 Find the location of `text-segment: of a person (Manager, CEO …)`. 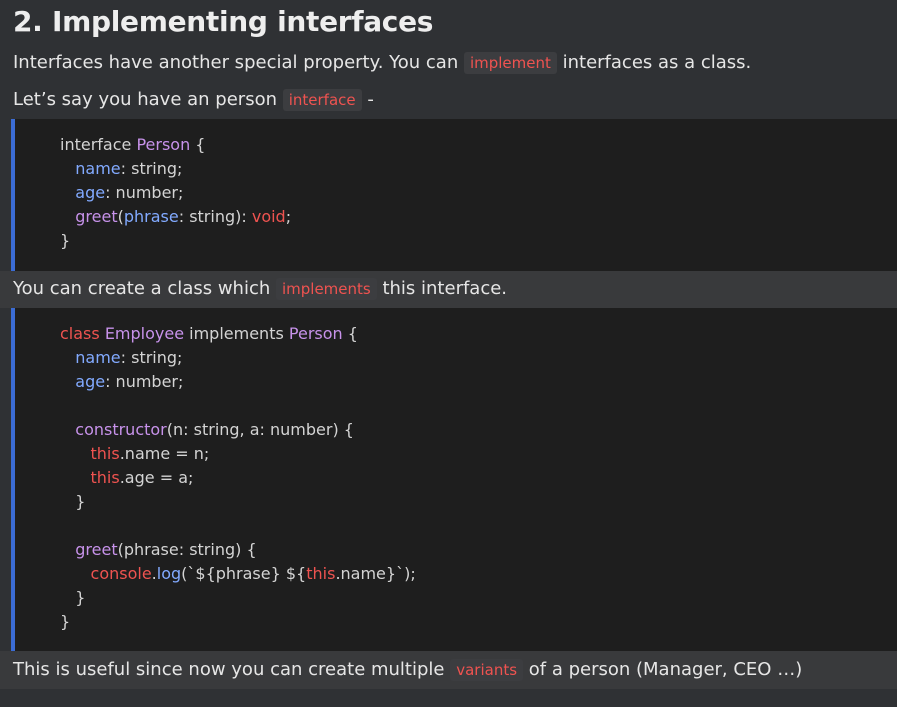

text-segment: of a person (Manager, CEO …) is located at coordinates (663, 669).